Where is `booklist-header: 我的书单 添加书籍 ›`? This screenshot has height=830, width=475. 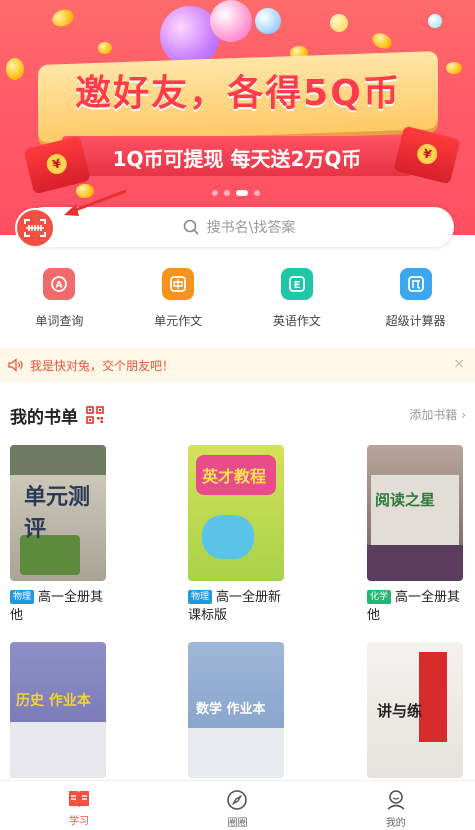 booklist-header: 我的书单 添加书籍 › is located at coordinates (238, 415).